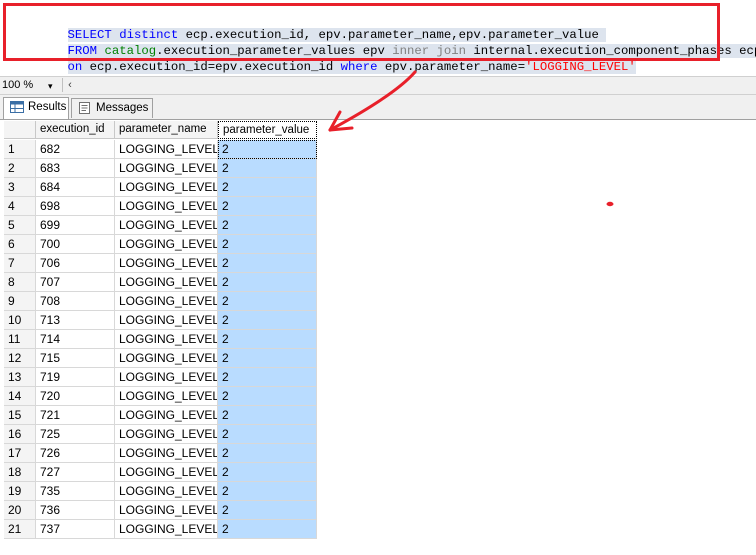  What do you see at coordinates (20, 529) in the screenshot?
I see `row-number: 21` at bounding box center [20, 529].